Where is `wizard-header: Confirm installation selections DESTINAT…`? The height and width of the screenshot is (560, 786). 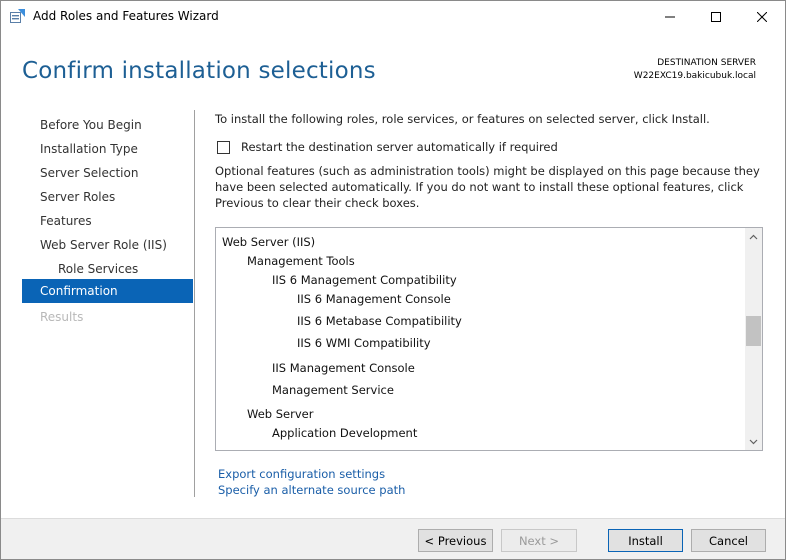 wizard-header: Confirm installation selections DESTINAT… is located at coordinates (393, 71).